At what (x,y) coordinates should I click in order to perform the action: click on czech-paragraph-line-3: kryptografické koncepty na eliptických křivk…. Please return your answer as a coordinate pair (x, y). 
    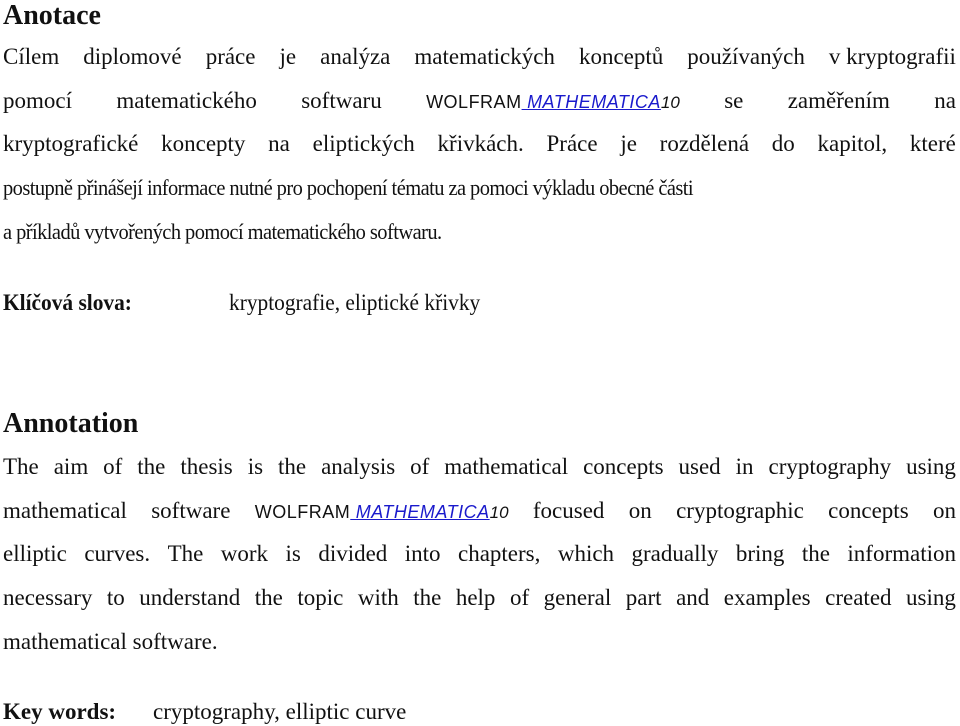
    Looking at the image, I should click on (479, 144).